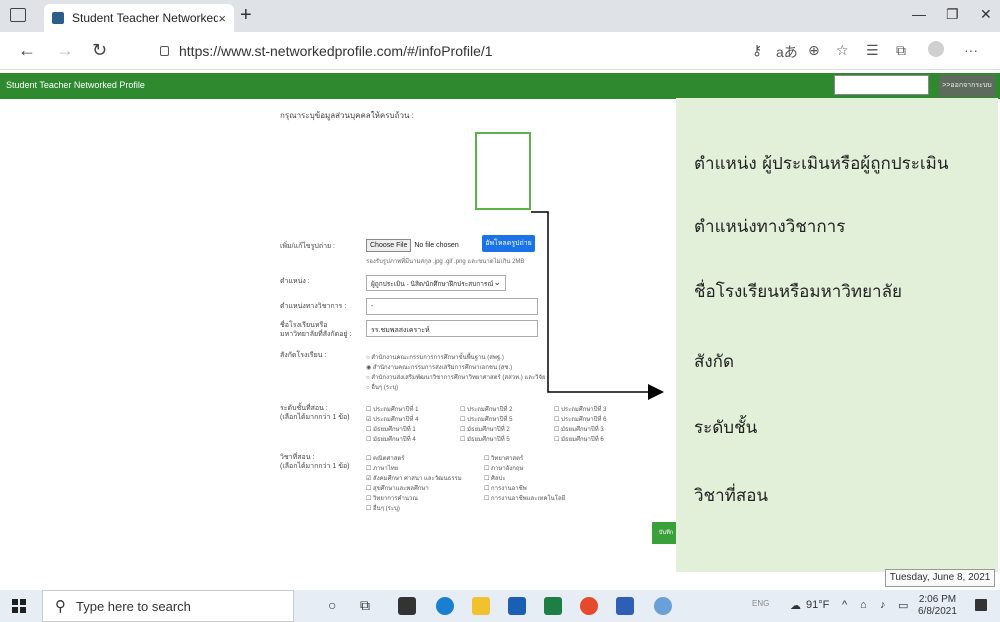 The image size is (1000, 622). What do you see at coordinates (981, 605) in the screenshot?
I see `notification-icon` at bounding box center [981, 605].